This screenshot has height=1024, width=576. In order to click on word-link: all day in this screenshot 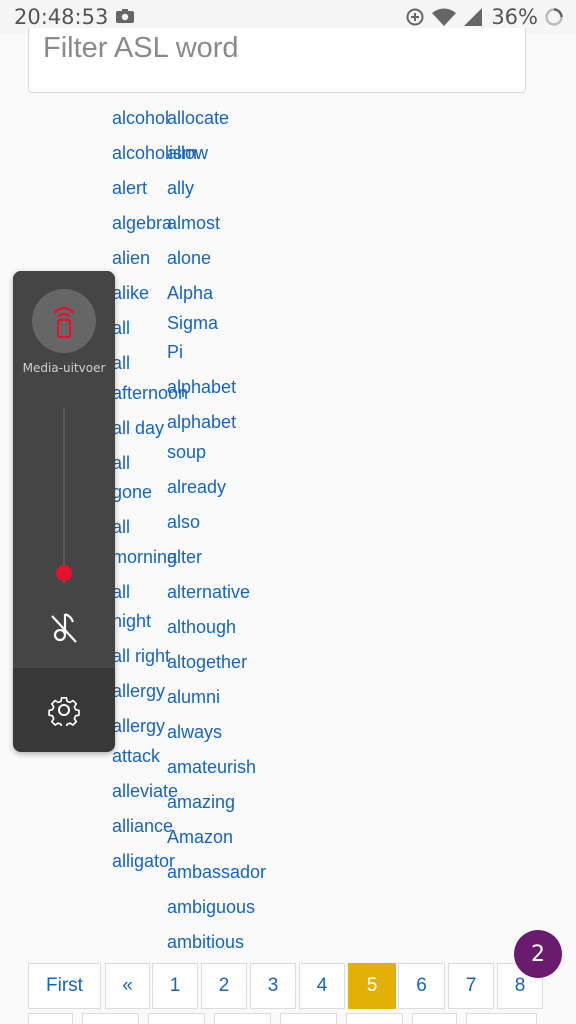, I will do `click(142, 429)`.